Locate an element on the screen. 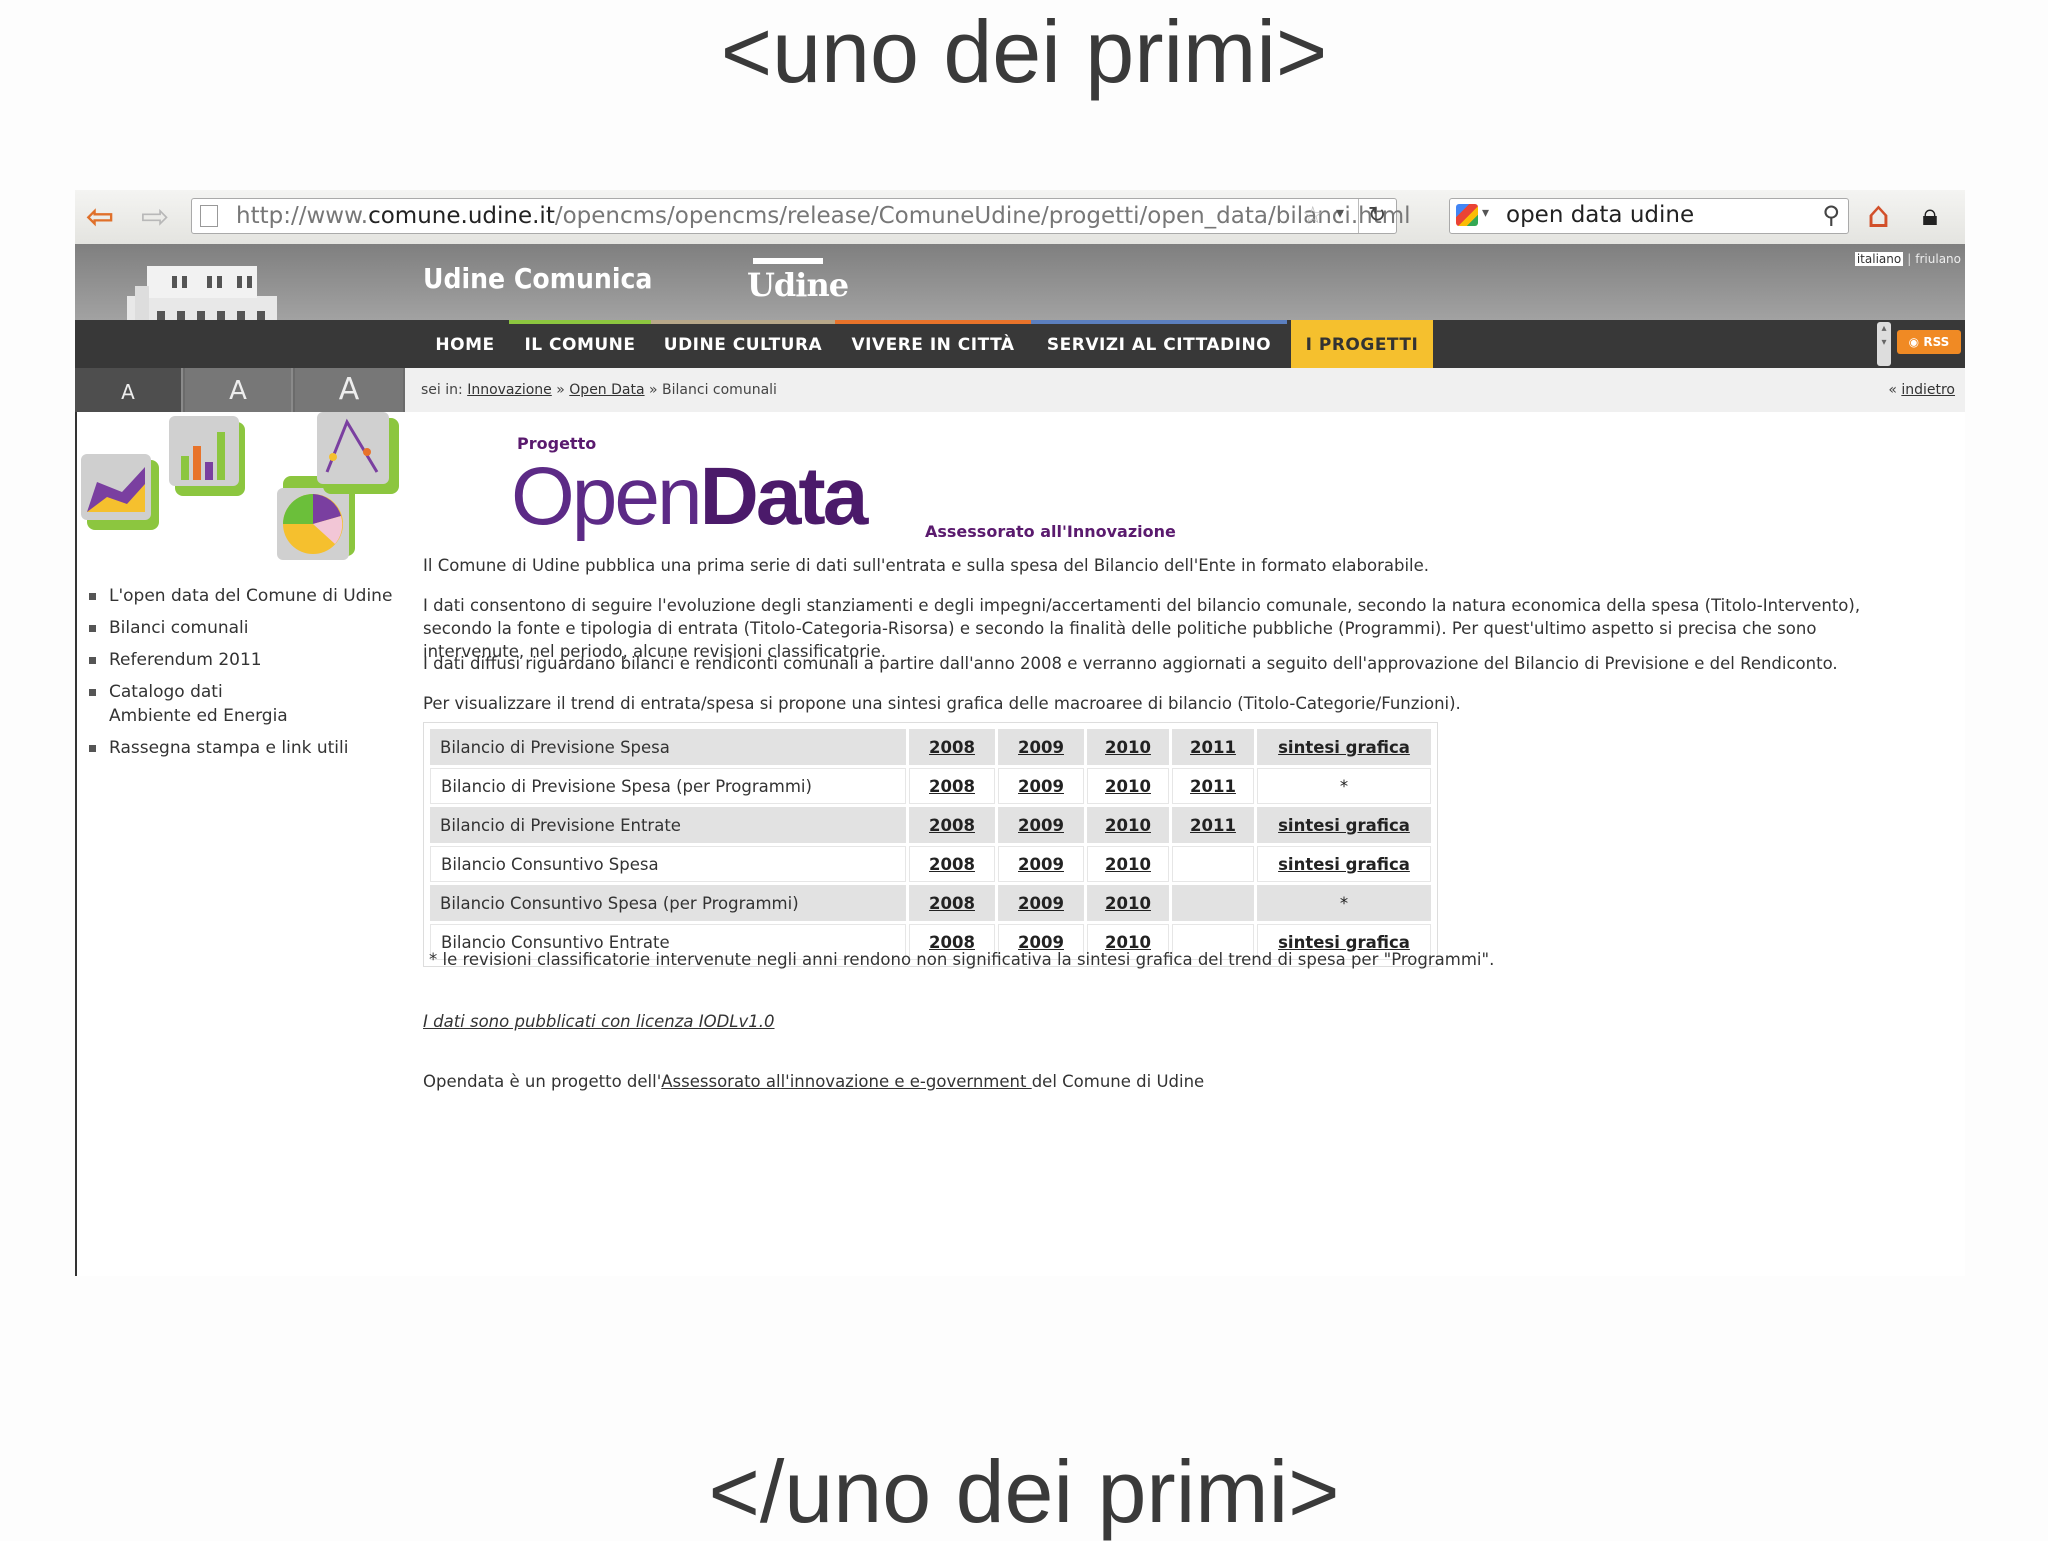 The height and width of the screenshot is (1541, 2048). row-label: Bilancio di Previsione Entrate is located at coordinates (668, 825).